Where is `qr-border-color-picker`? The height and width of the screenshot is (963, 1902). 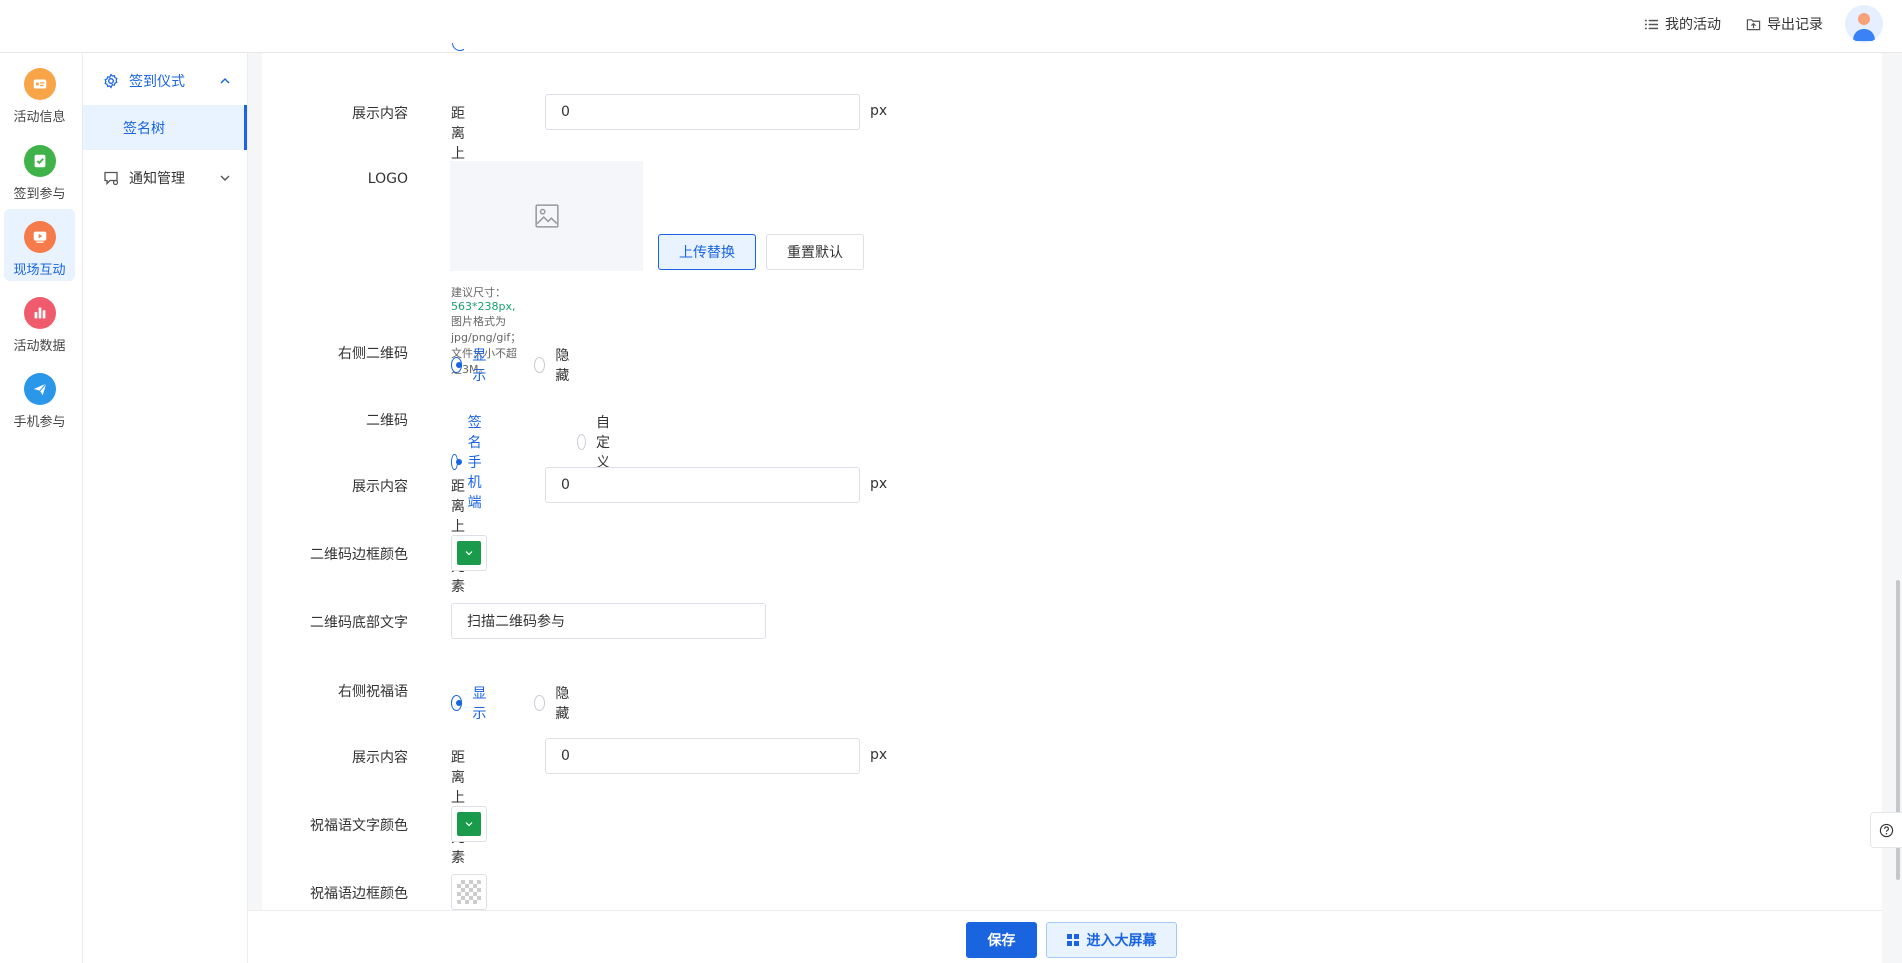 qr-border-color-picker is located at coordinates (469, 553).